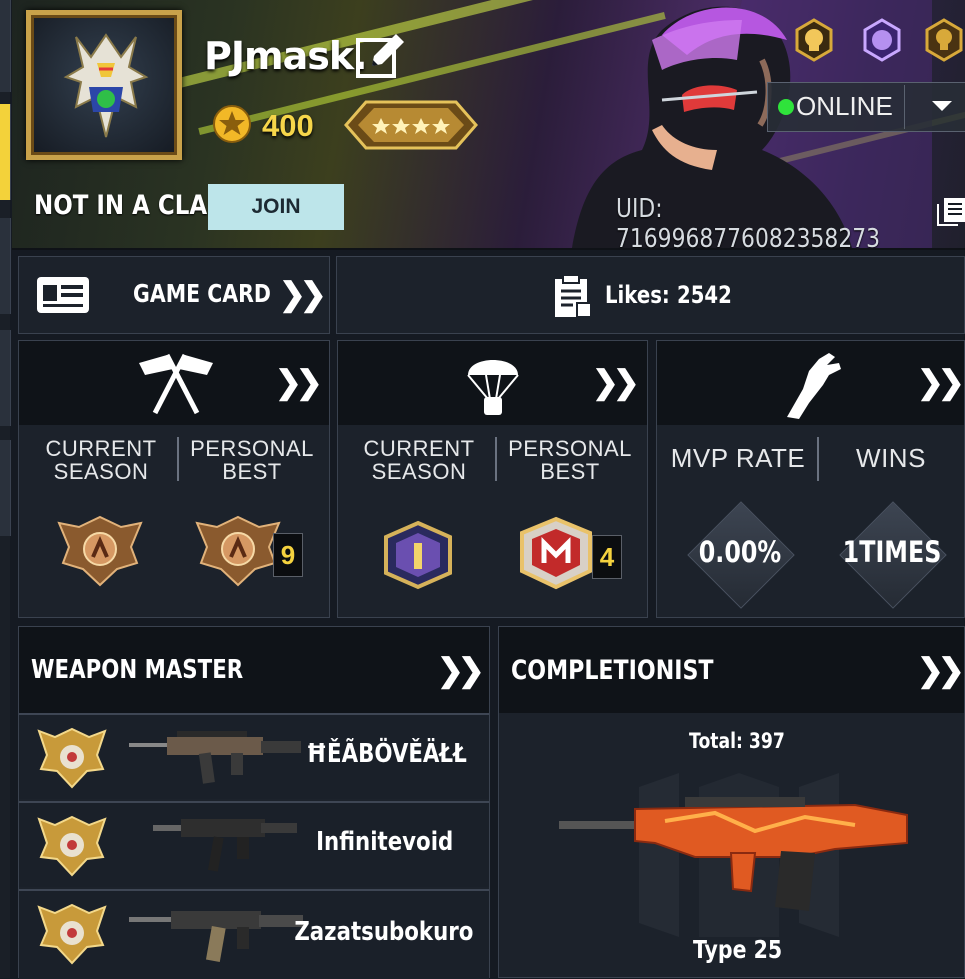 This screenshot has height=979, width=965. What do you see at coordinates (882, 40) in the screenshot?
I see `purple-emblem-badge-icon` at bounding box center [882, 40].